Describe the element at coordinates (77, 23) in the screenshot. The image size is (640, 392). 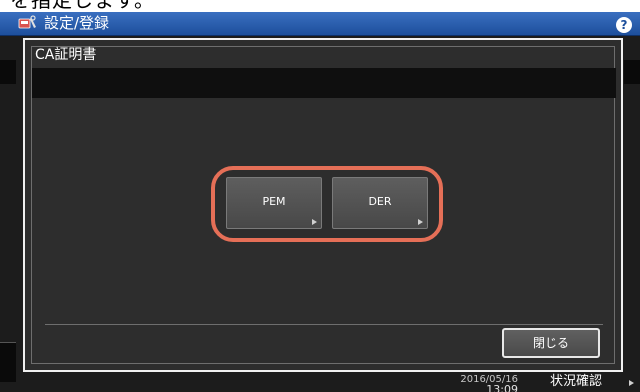
I see `app-title: 設定/登録` at that location.